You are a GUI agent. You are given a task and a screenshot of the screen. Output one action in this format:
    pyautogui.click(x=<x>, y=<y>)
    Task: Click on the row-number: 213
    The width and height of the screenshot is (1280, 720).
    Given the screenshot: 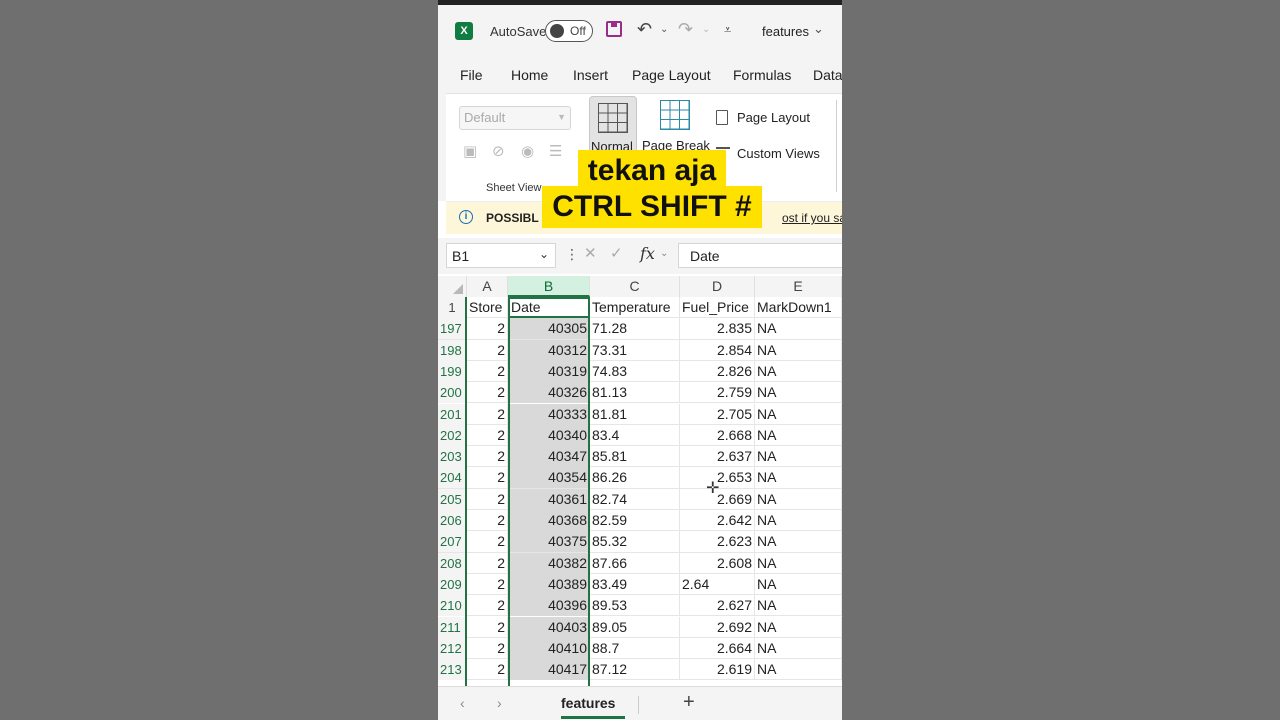 What is the action you would take?
    pyautogui.click(x=452, y=670)
    